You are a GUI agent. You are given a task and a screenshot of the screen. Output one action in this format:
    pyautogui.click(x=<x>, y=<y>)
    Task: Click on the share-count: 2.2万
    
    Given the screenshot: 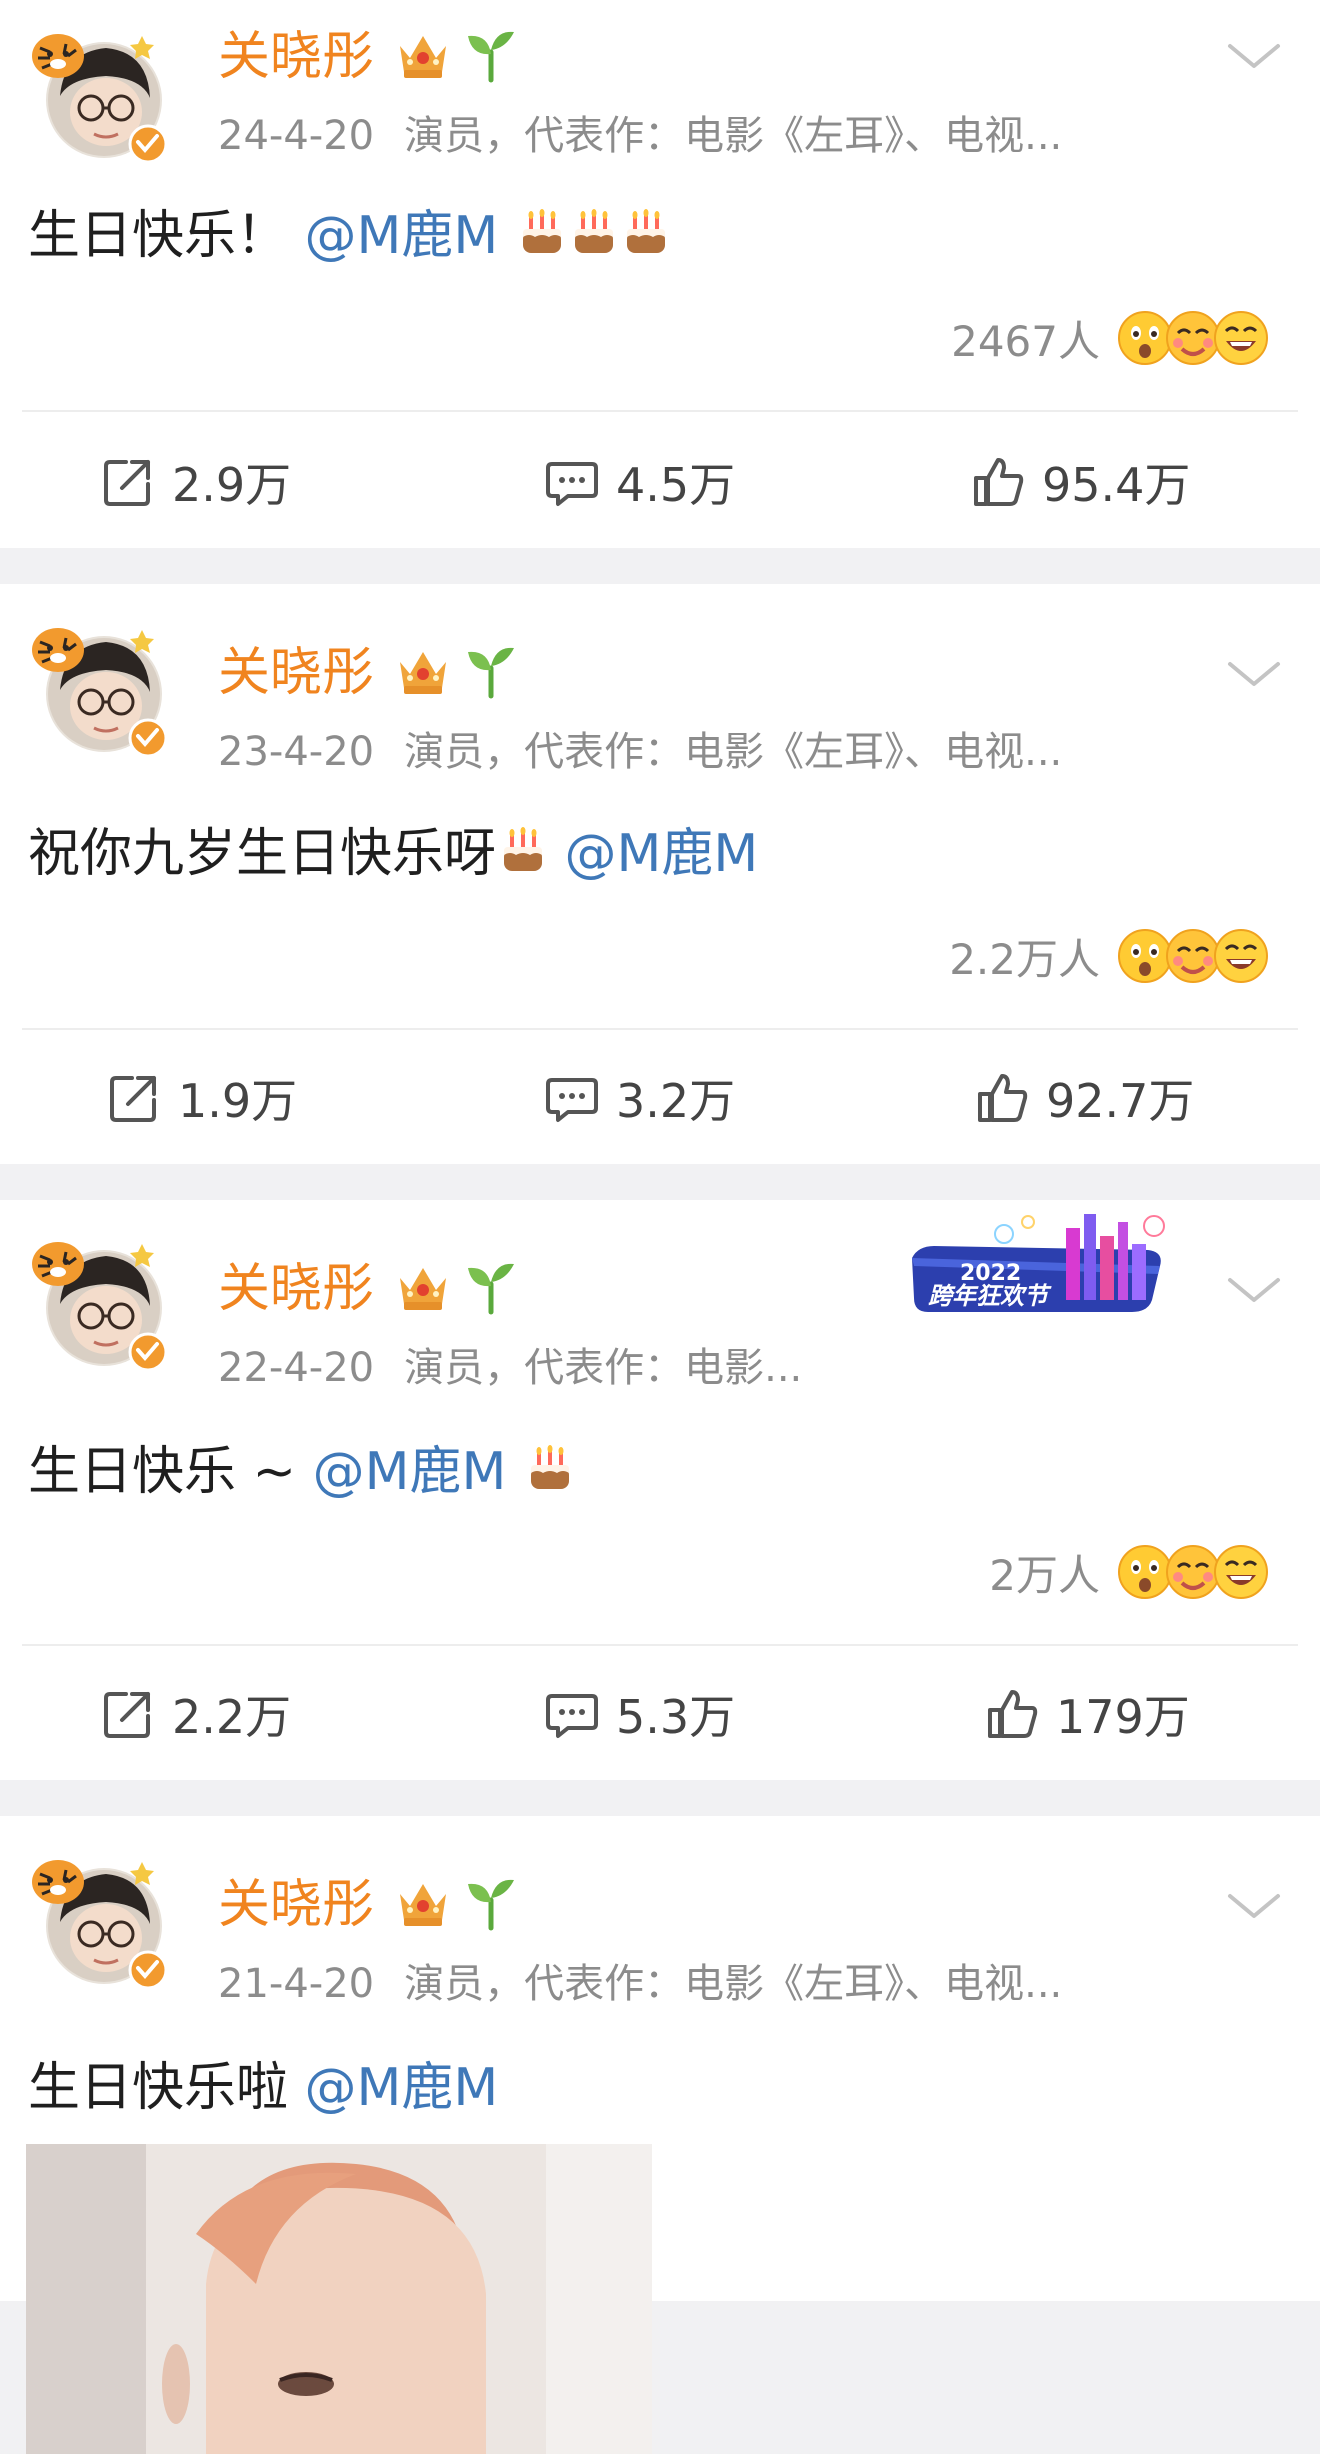 What is the action you would take?
    pyautogui.click(x=232, y=1717)
    